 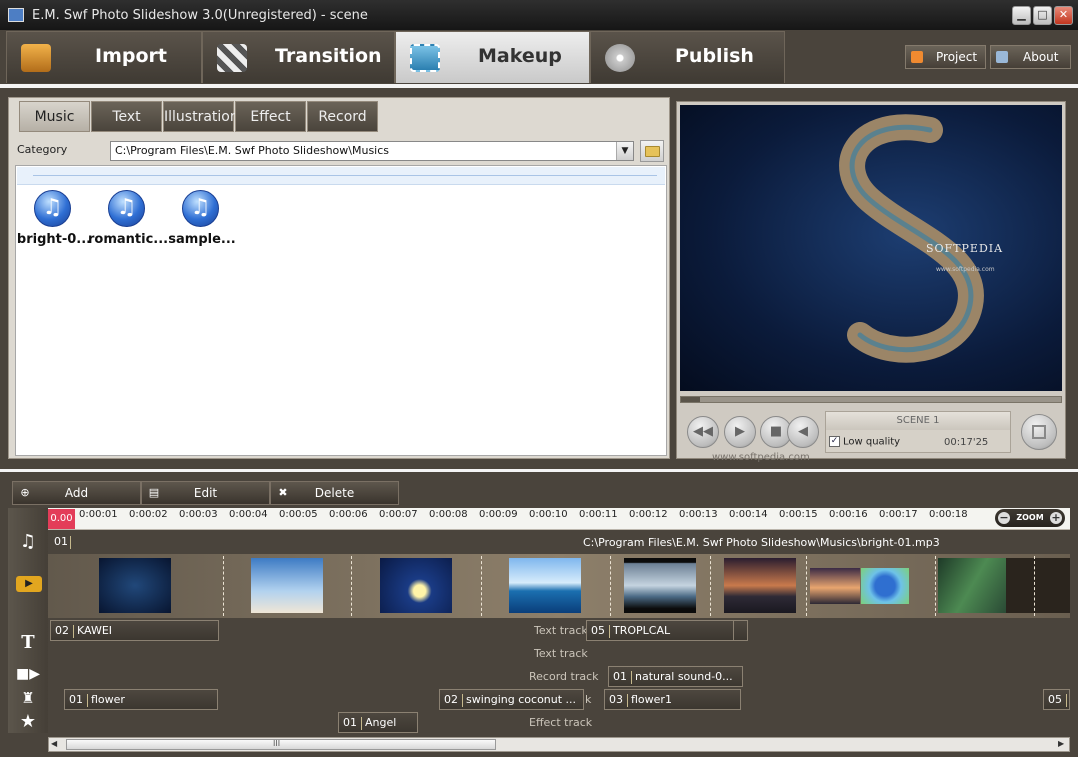 I want to click on illustration-clip: 05fl, so click(x=1056, y=699).